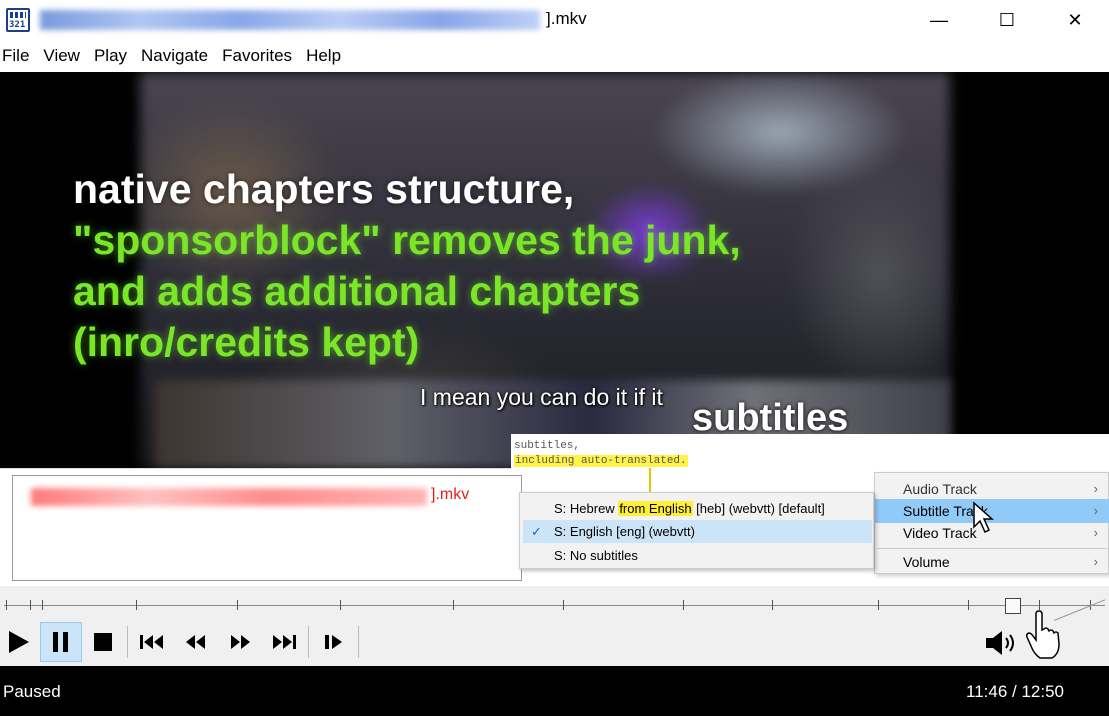 The image size is (1109, 716). Describe the element at coordinates (940, 489) in the screenshot. I see `menu-item-label: Audio Track` at that location.